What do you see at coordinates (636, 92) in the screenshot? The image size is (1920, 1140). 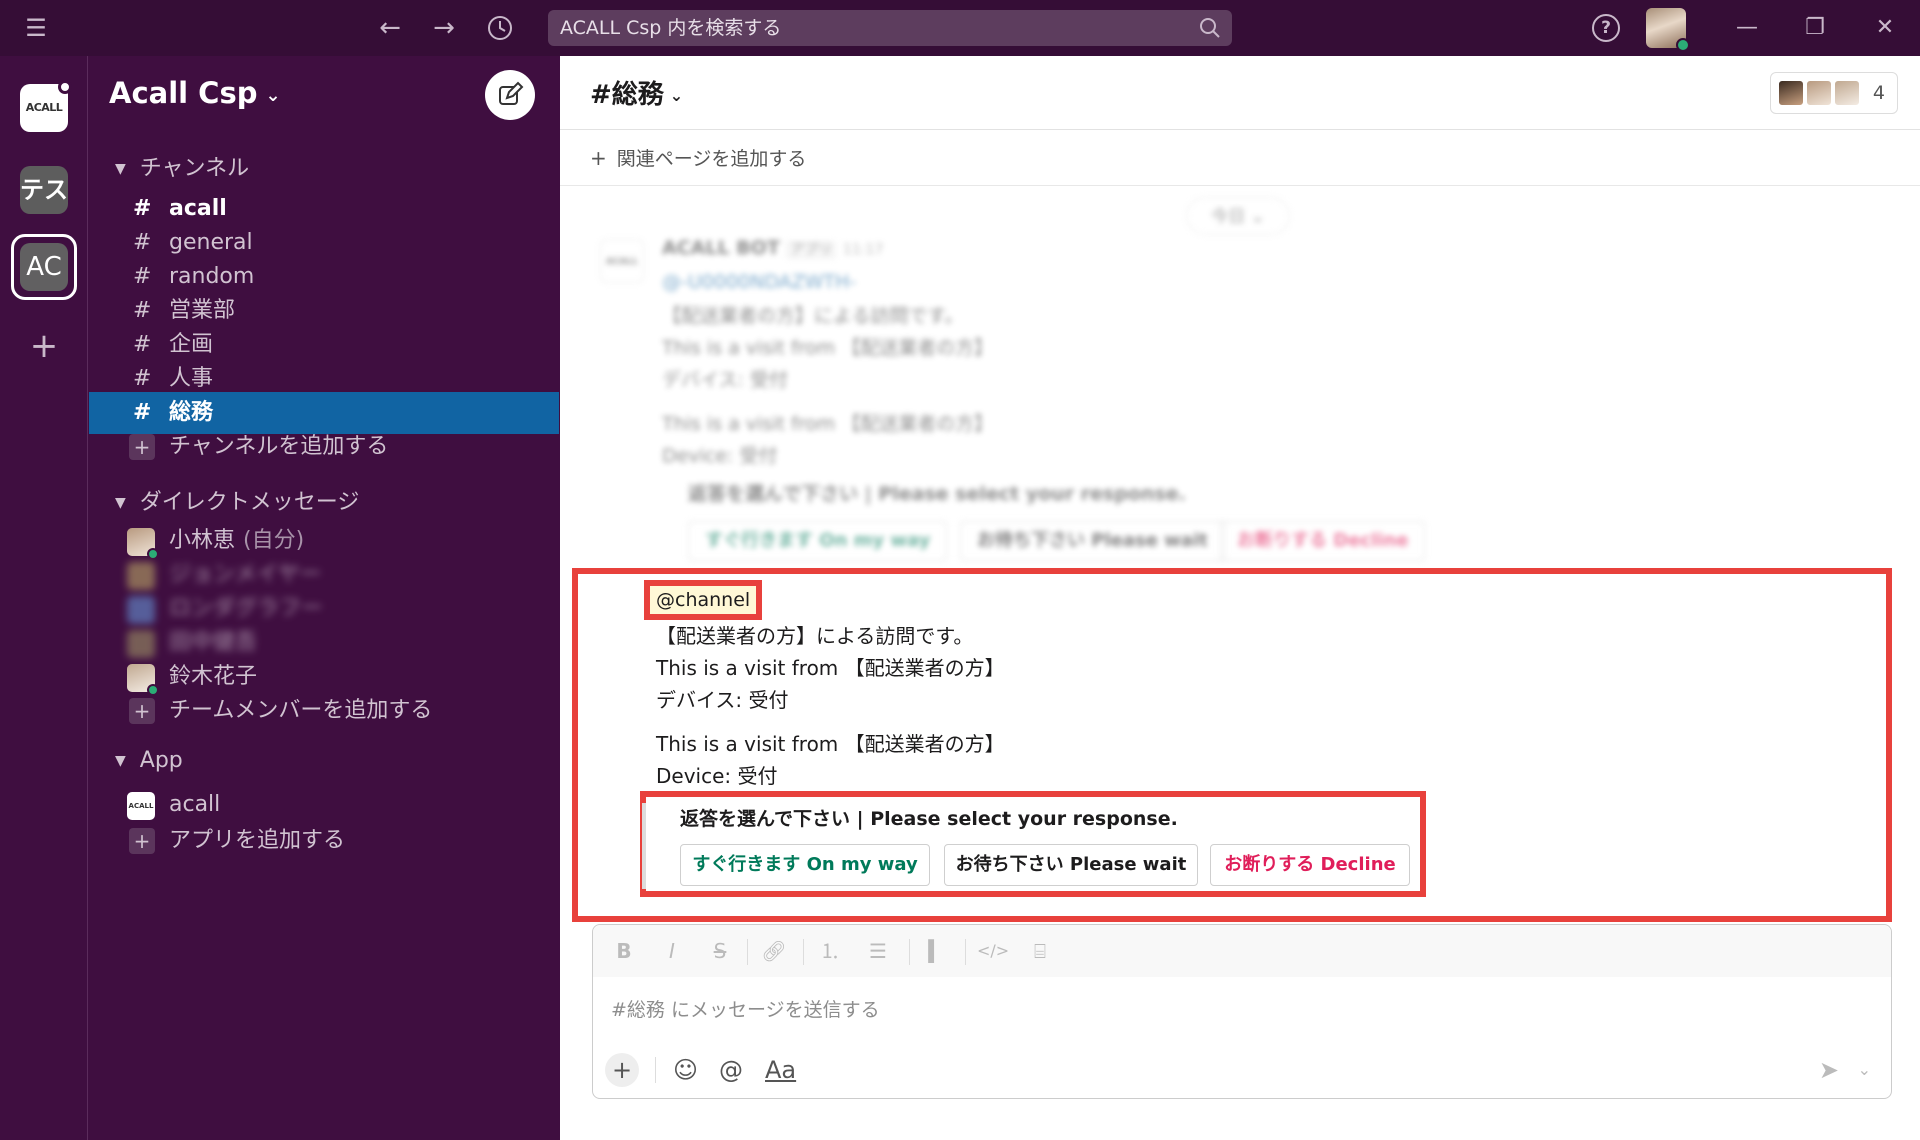 I see `channel-title-button: #総務 ⌄` at bounding box center [636, 92].